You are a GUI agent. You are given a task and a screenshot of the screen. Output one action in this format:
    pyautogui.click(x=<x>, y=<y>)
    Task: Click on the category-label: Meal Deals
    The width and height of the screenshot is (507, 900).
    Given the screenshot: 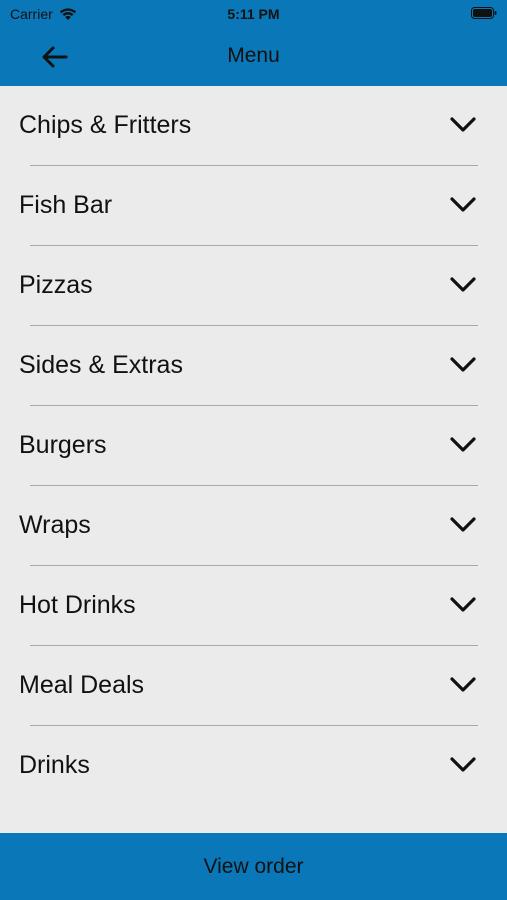 What is the action you would take?
    pyautogui.click(x=82, y=685)
    